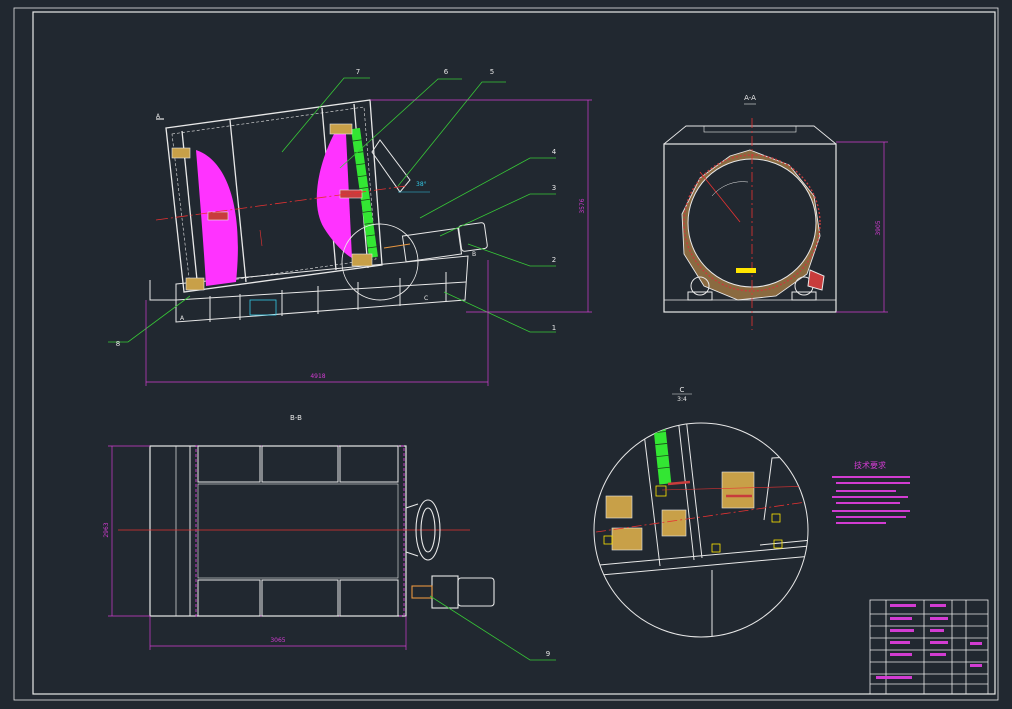  Describe the element at coordinates (871, 492) in the screenshot. I see `technical-notes: 技术要求` at that location.